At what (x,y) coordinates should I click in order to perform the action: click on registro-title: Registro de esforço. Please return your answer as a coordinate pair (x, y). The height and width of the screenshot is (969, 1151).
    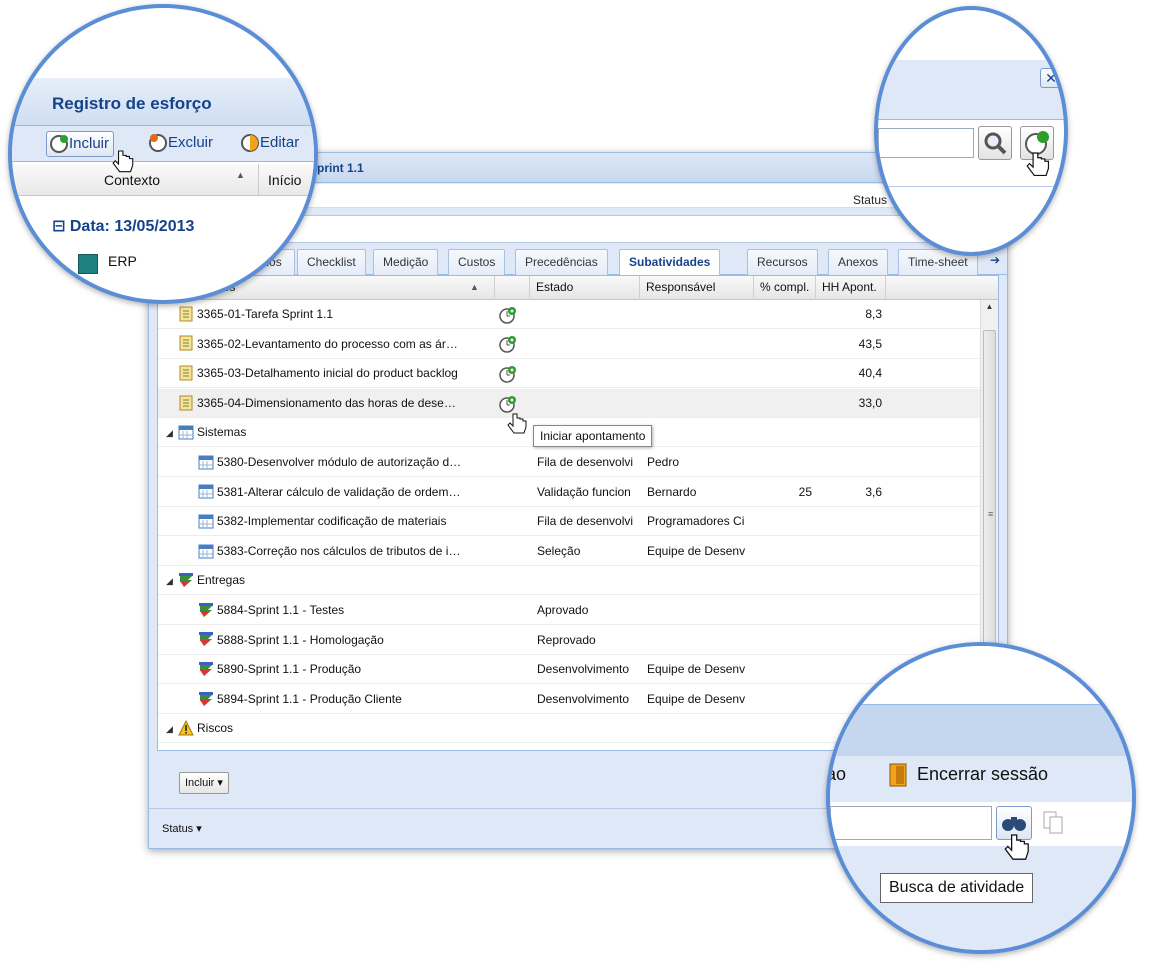
    Looking at the image, I should click on (132, 103).